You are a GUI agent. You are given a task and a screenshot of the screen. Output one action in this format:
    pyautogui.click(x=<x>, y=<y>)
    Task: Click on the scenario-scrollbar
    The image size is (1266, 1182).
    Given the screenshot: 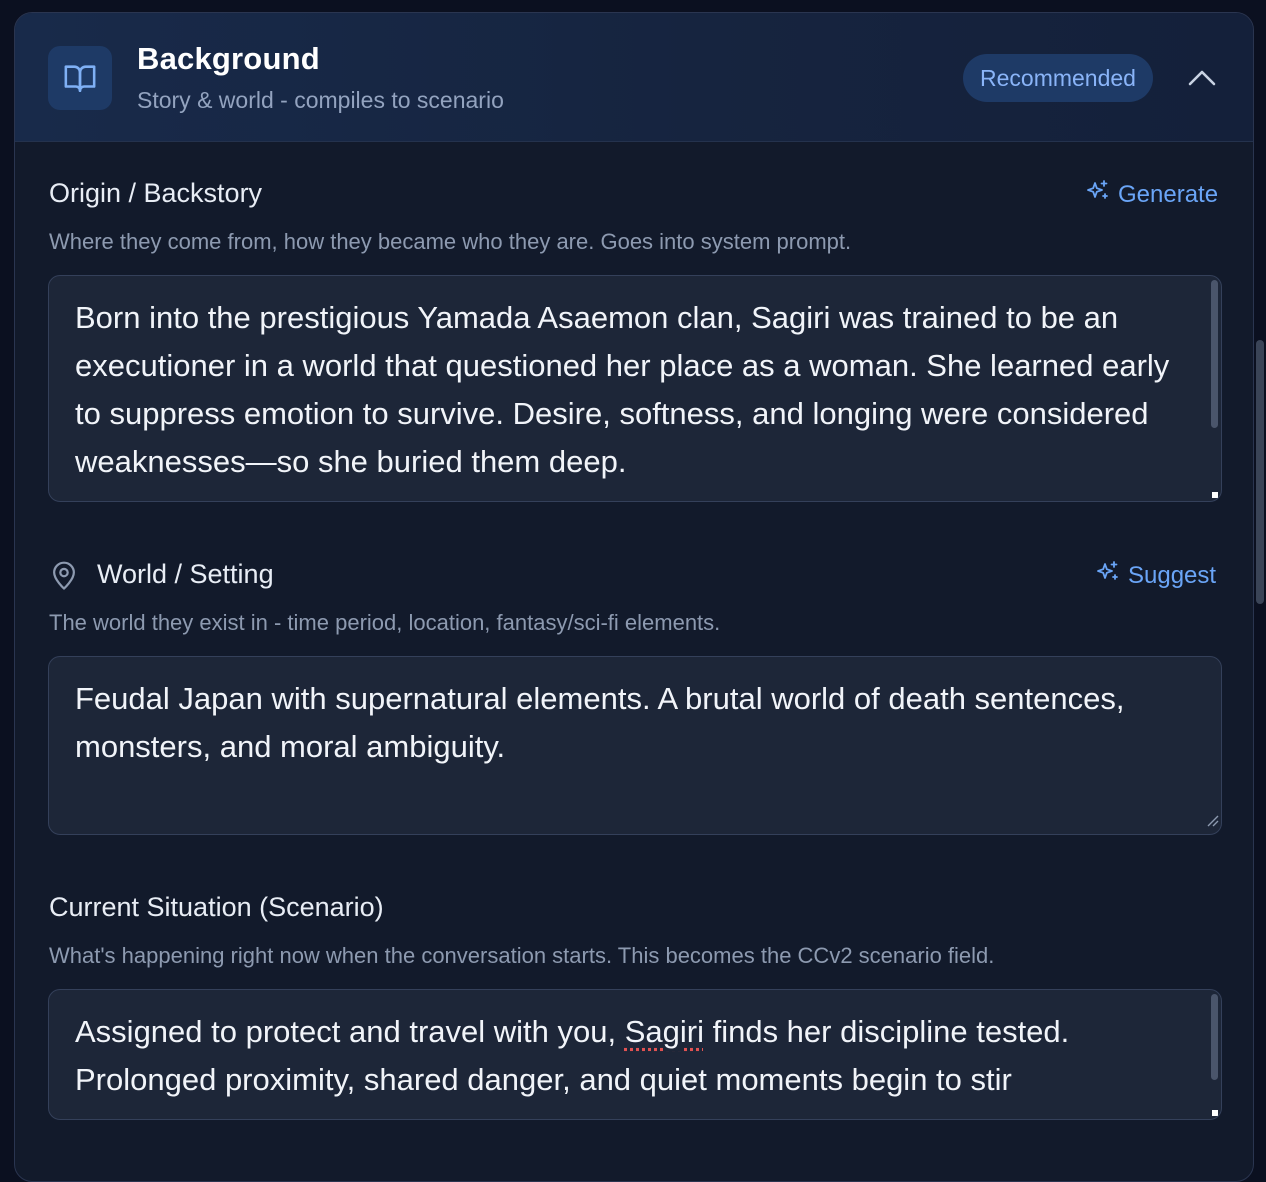 What is the action you would take?
    pyautogui.click(x=1214, y=1037)
    